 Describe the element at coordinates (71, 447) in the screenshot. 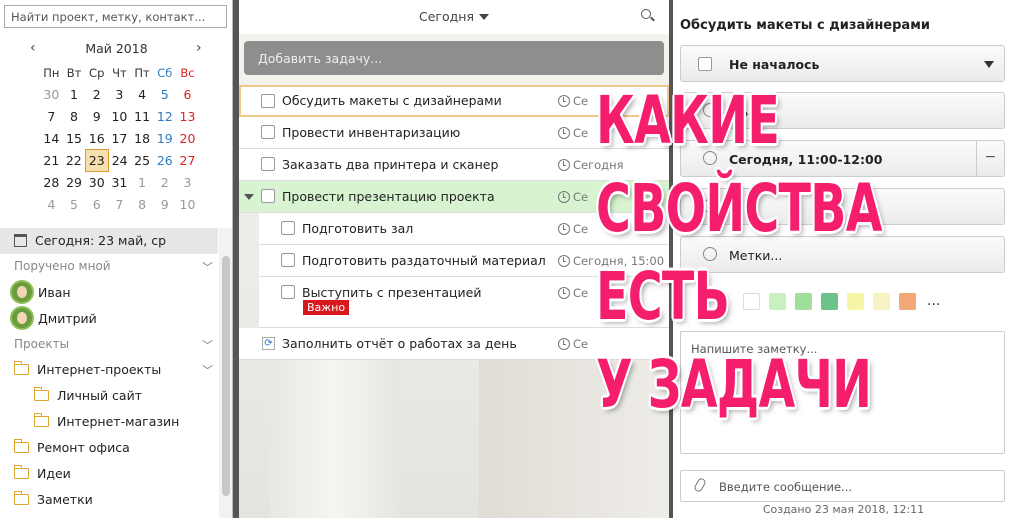

I see `project-item: Ремонт офиса` at that location.